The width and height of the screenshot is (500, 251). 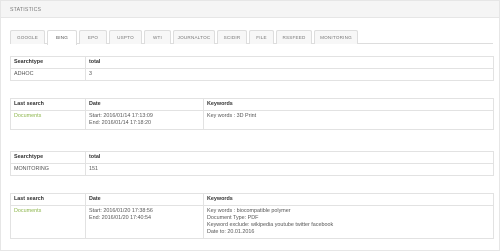 I want to click on tab-epo: EPO, so click(x=93, y=37).